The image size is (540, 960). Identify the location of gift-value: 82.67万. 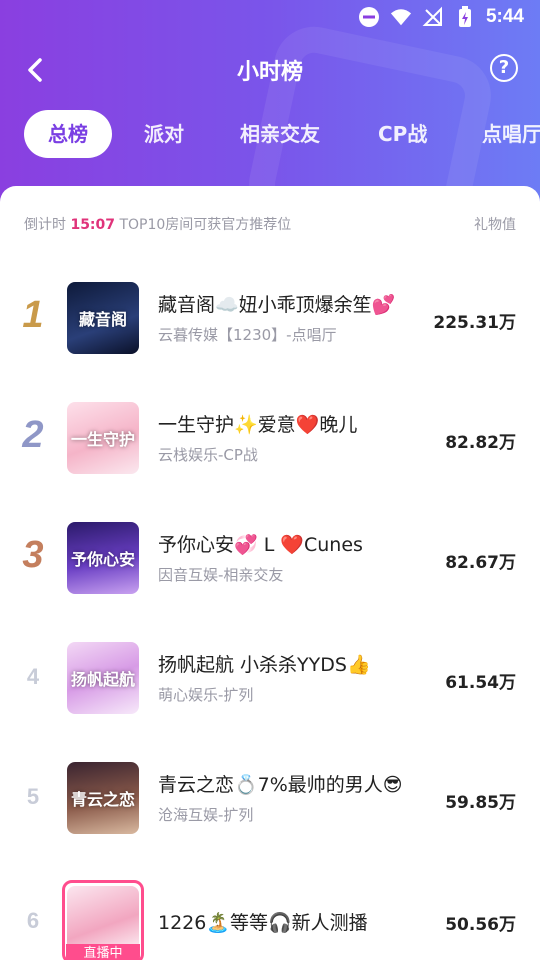
(480, 563).